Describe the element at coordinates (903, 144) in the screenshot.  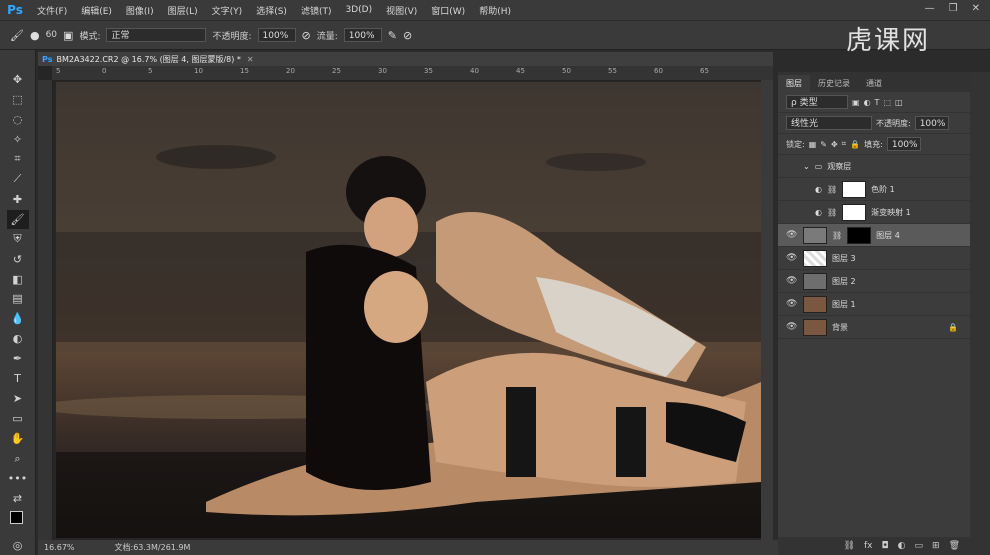
I see `fill-field: 100%` at that location.